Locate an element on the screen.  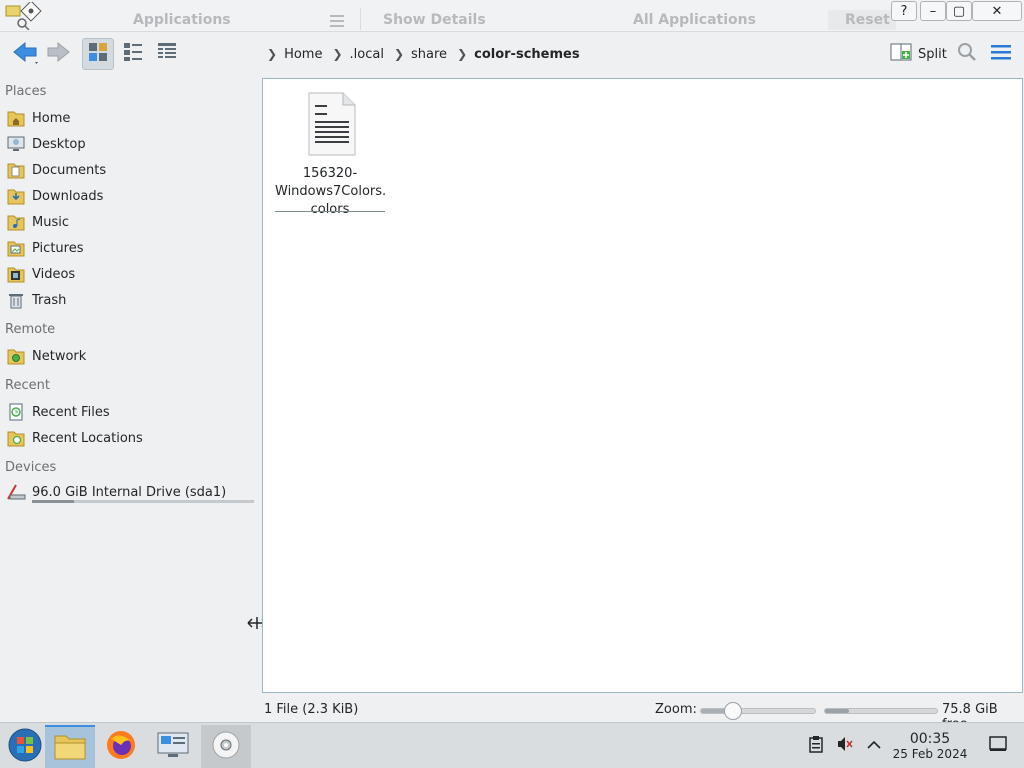
breadcrumb: ❯ Home ❯ .local ❯ share ❯ color-schemes is located at coordinates (421, 54).